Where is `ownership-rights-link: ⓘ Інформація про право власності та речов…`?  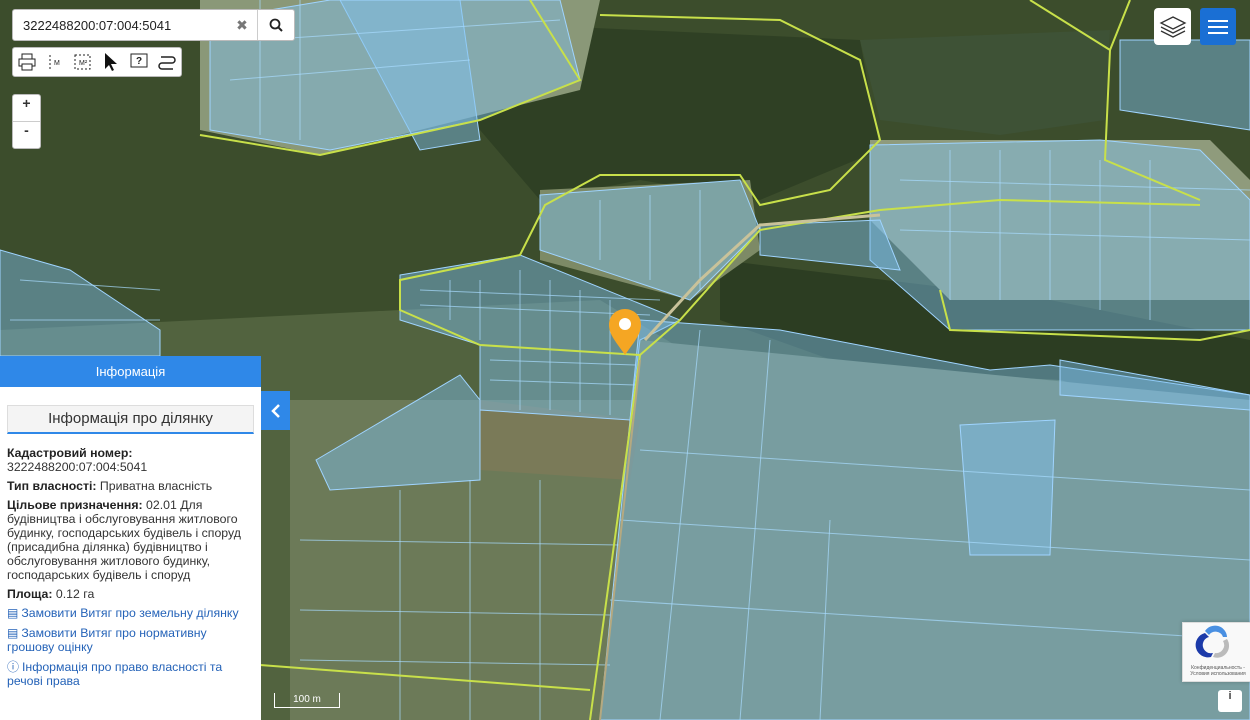
ownership-rights-link: ⓘ Інформація про право власності та речов… is located at coordinates (130, 674).